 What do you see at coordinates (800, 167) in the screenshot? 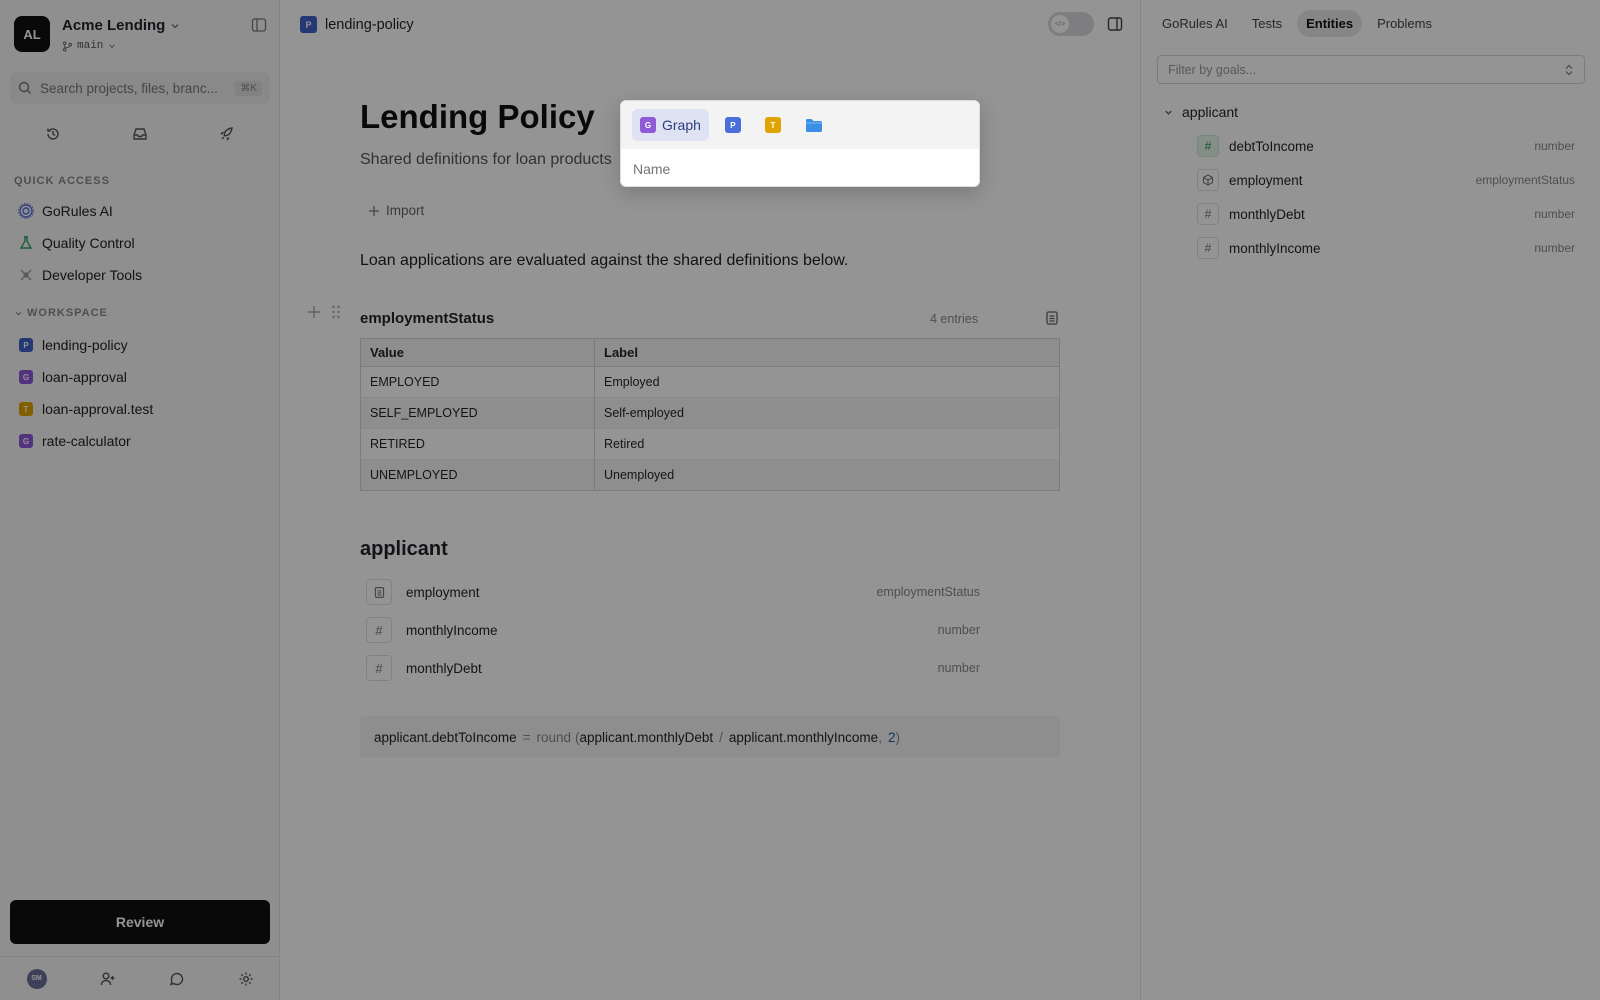
I see `file-name-input` at bounding box center [800, 167].